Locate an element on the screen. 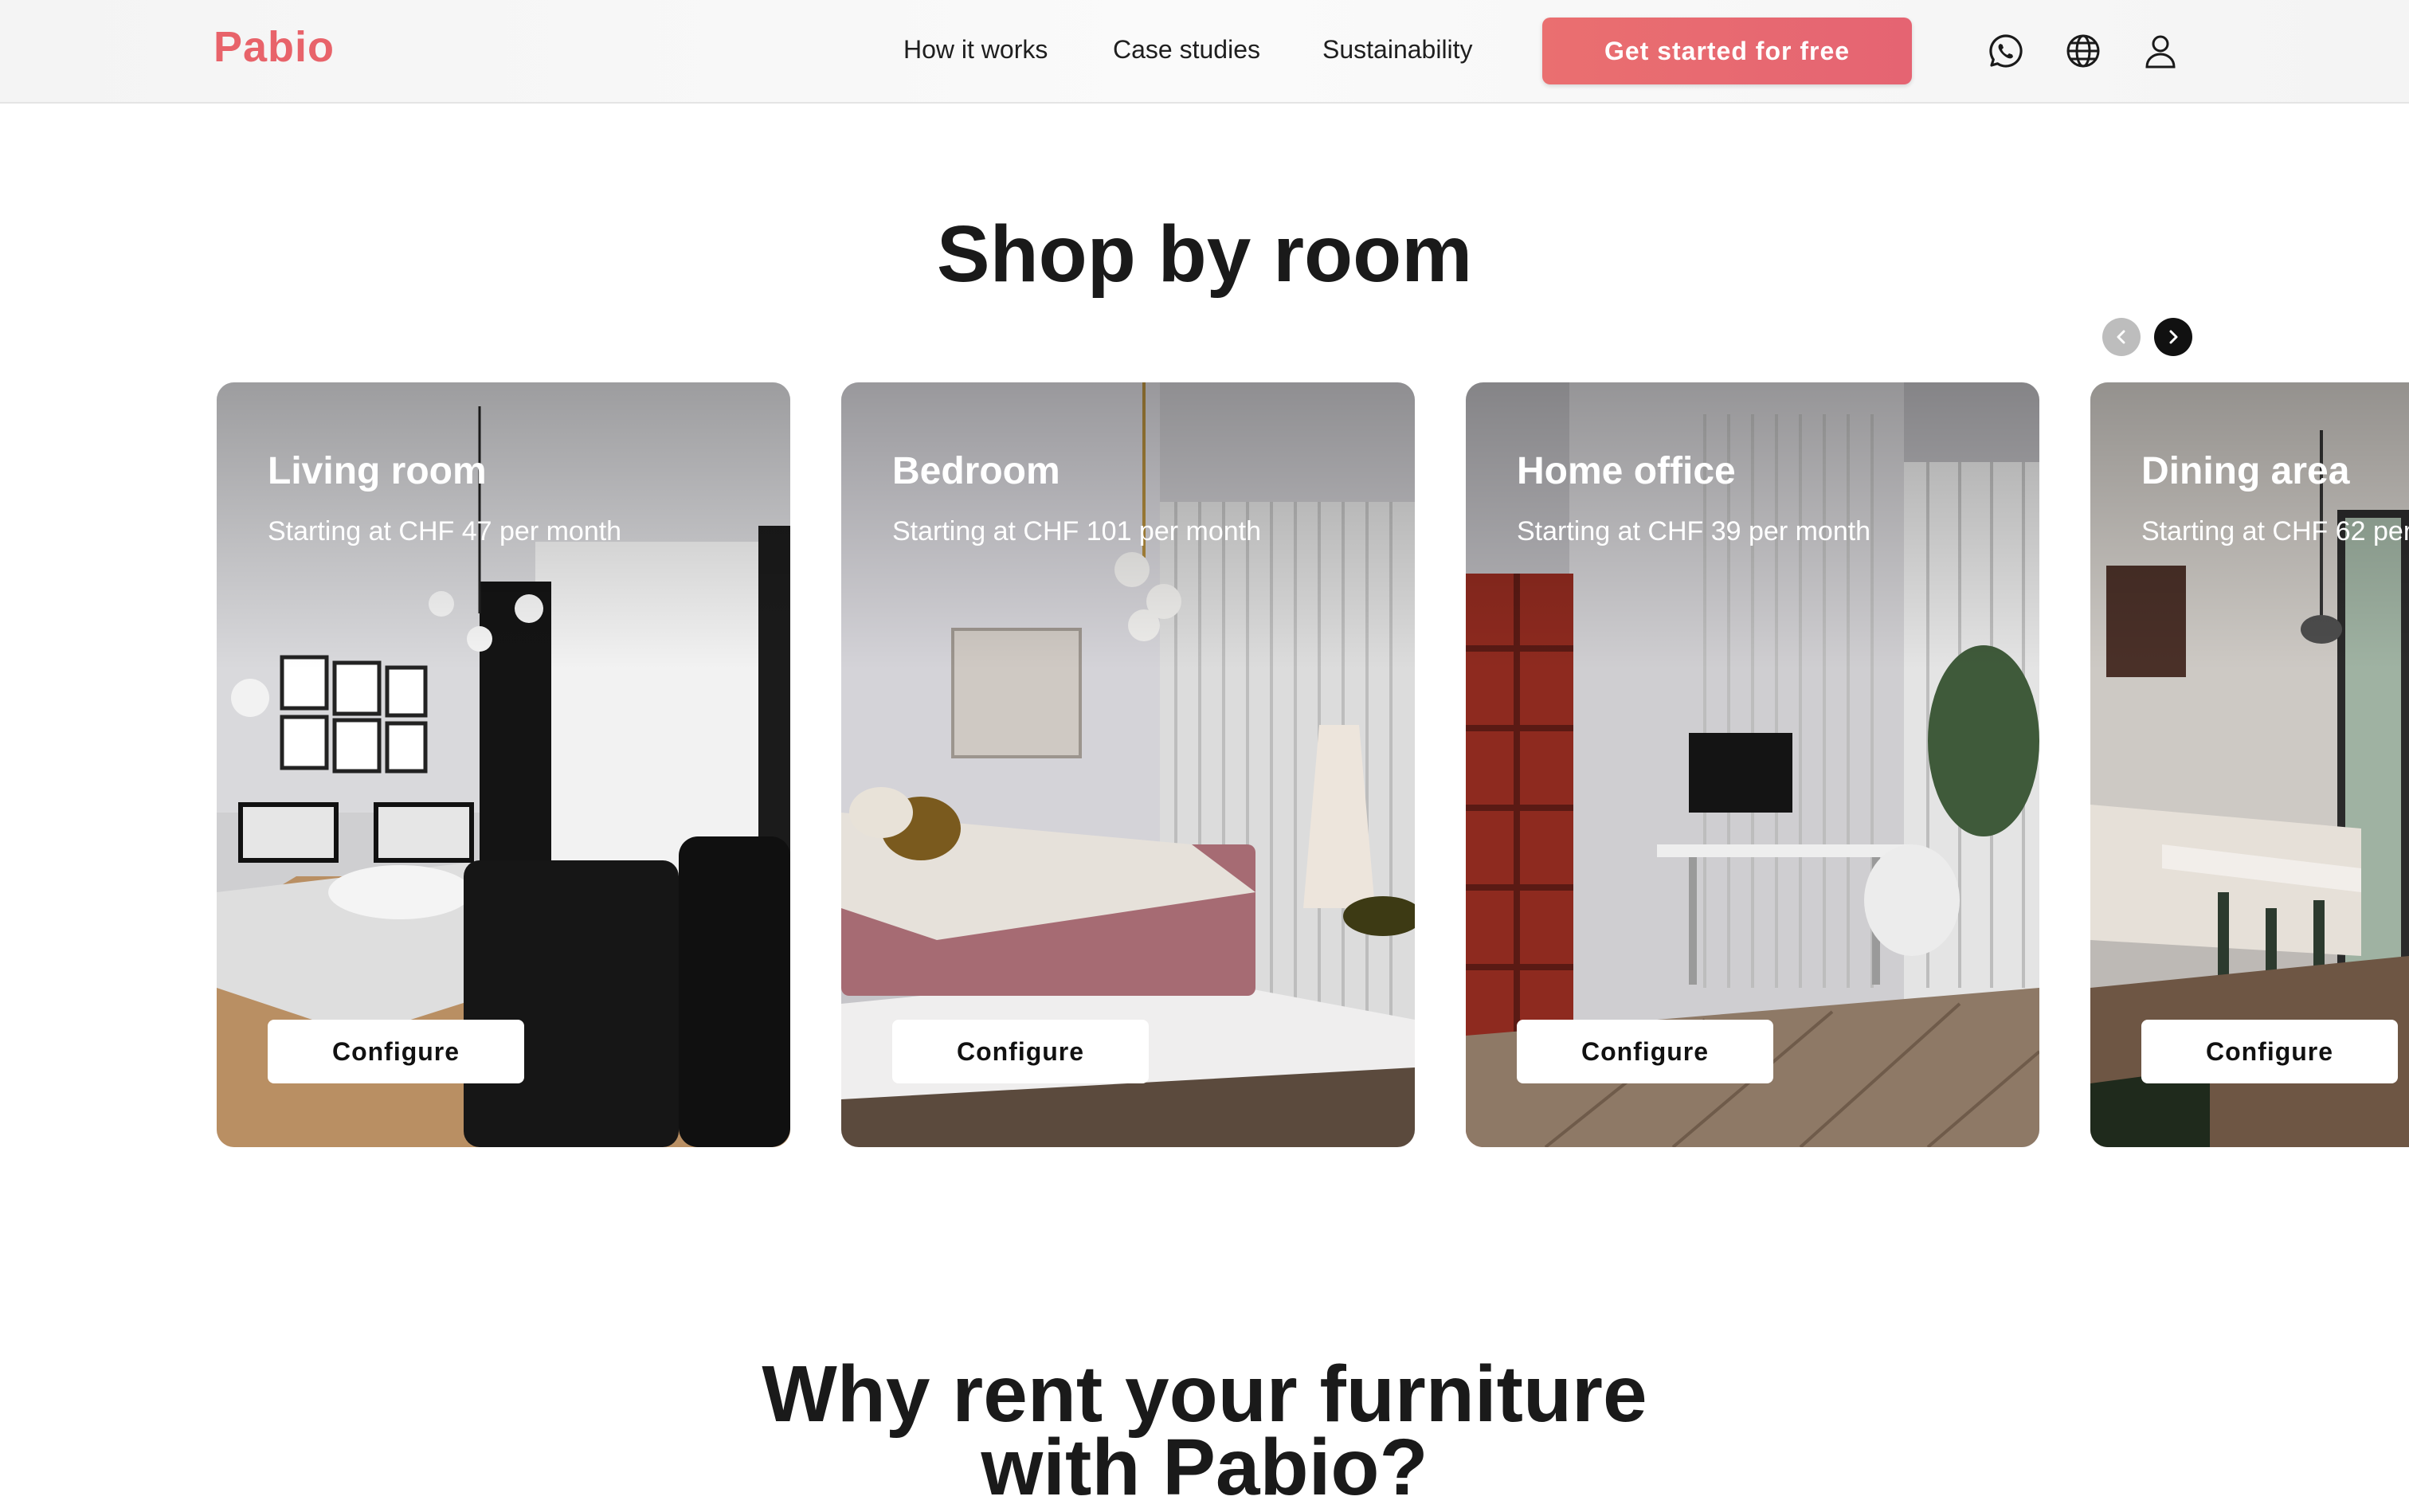 This screenshot has width=2409, height=1512. room-price: Starting at CHF 39 per month is located at coordinates (1694, 531).